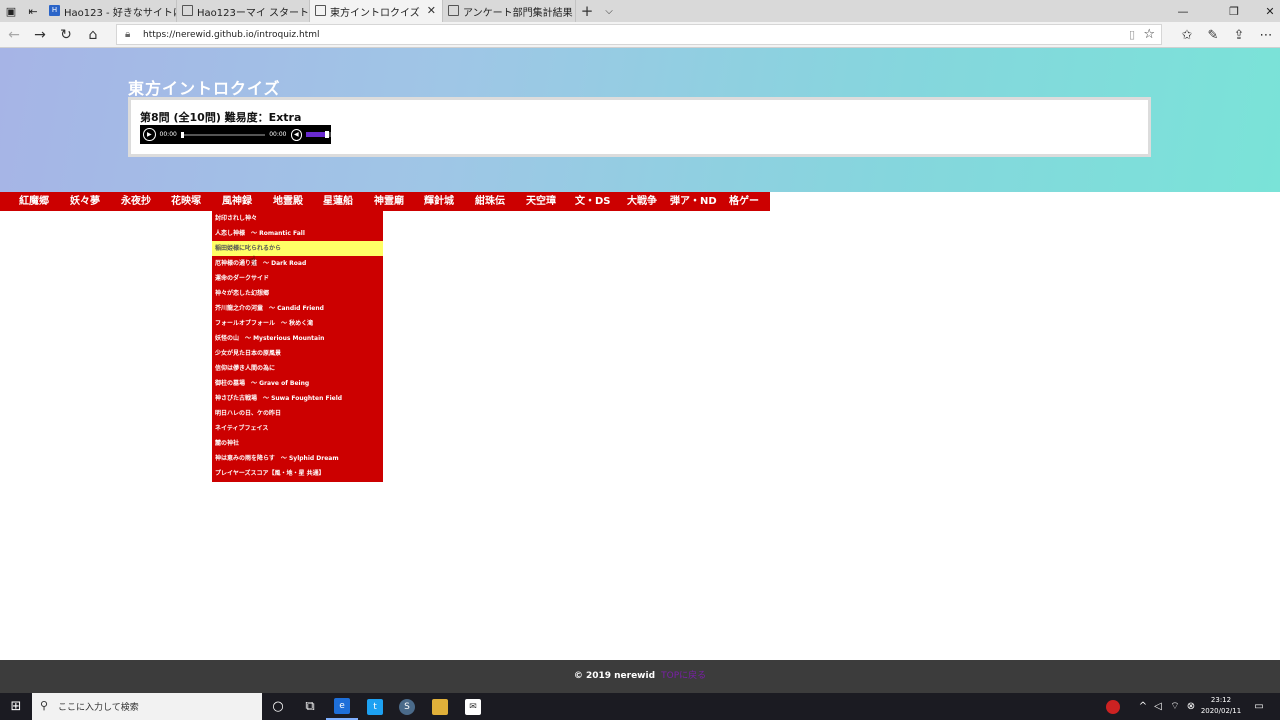  Describe the element at coordinates (593, 201) in the screenshot. I see `menu-item: 文・DS` at that location.